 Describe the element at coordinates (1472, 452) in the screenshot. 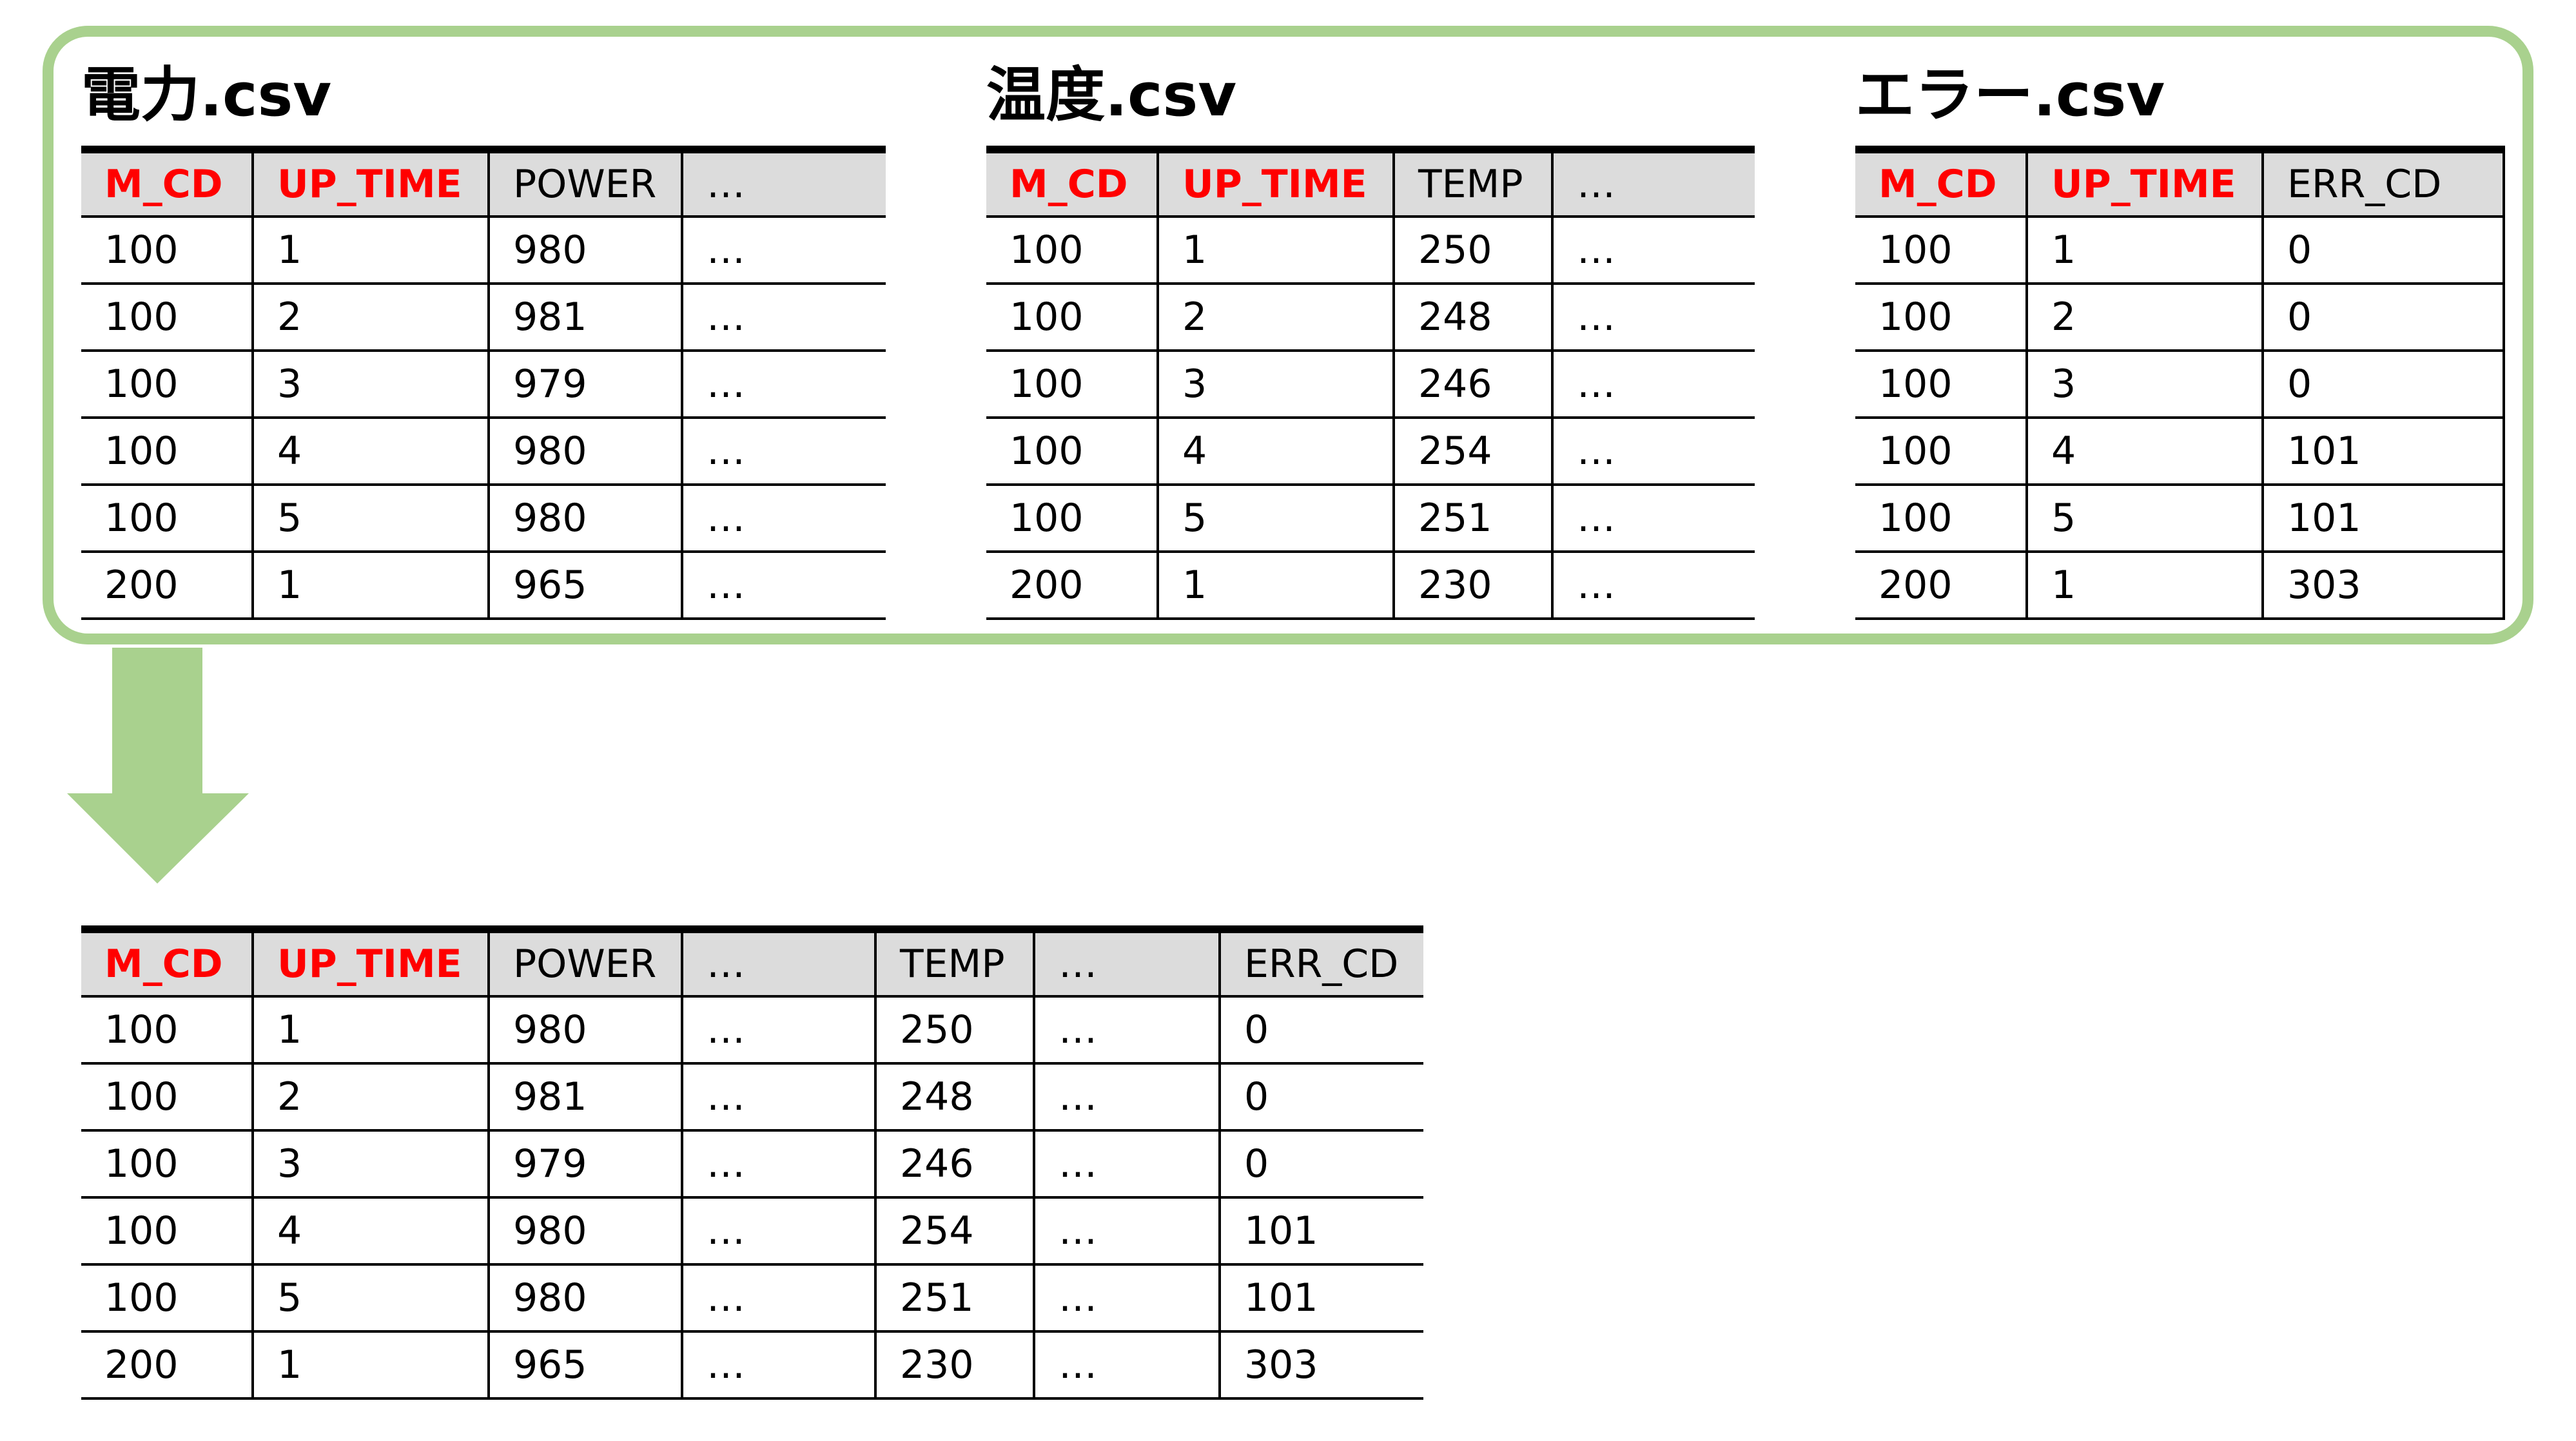

I see `table-cell: 254` at that location.